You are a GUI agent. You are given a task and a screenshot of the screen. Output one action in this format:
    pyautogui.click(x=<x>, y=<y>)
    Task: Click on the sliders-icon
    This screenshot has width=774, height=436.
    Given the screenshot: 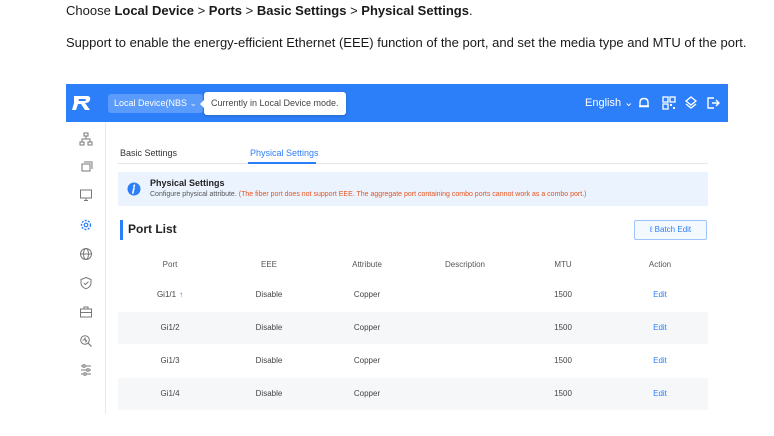 What is the action you would take?
    pyautogui.click(x=86, y=370)
    